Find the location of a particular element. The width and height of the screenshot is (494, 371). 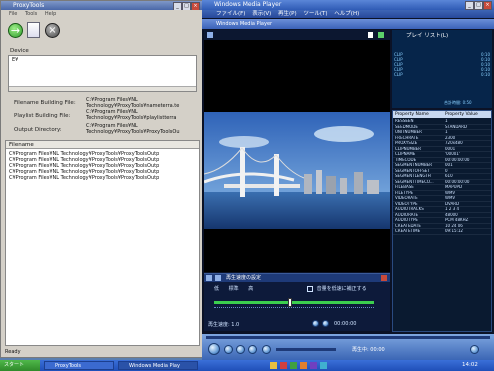

speed-checkbox: 音量を低速に補正する is located at coordinates (337, 288).